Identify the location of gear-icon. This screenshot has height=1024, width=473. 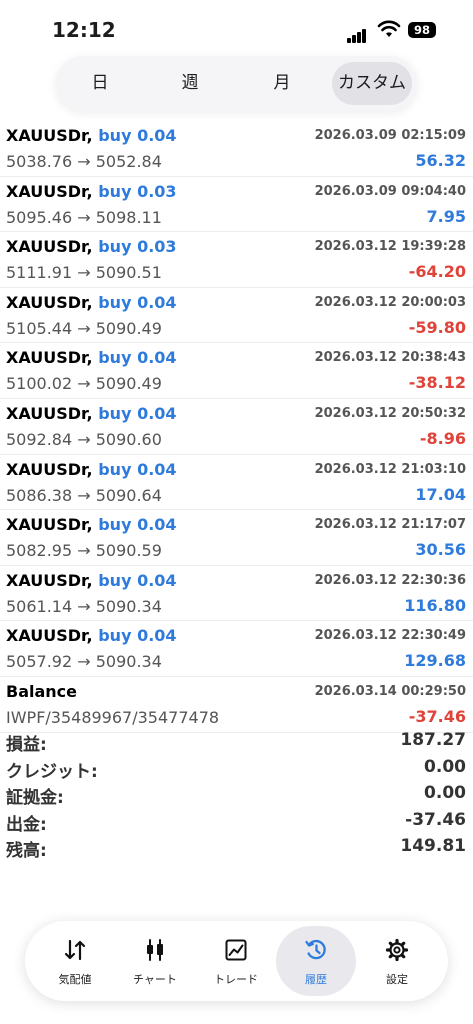
(397, 950).